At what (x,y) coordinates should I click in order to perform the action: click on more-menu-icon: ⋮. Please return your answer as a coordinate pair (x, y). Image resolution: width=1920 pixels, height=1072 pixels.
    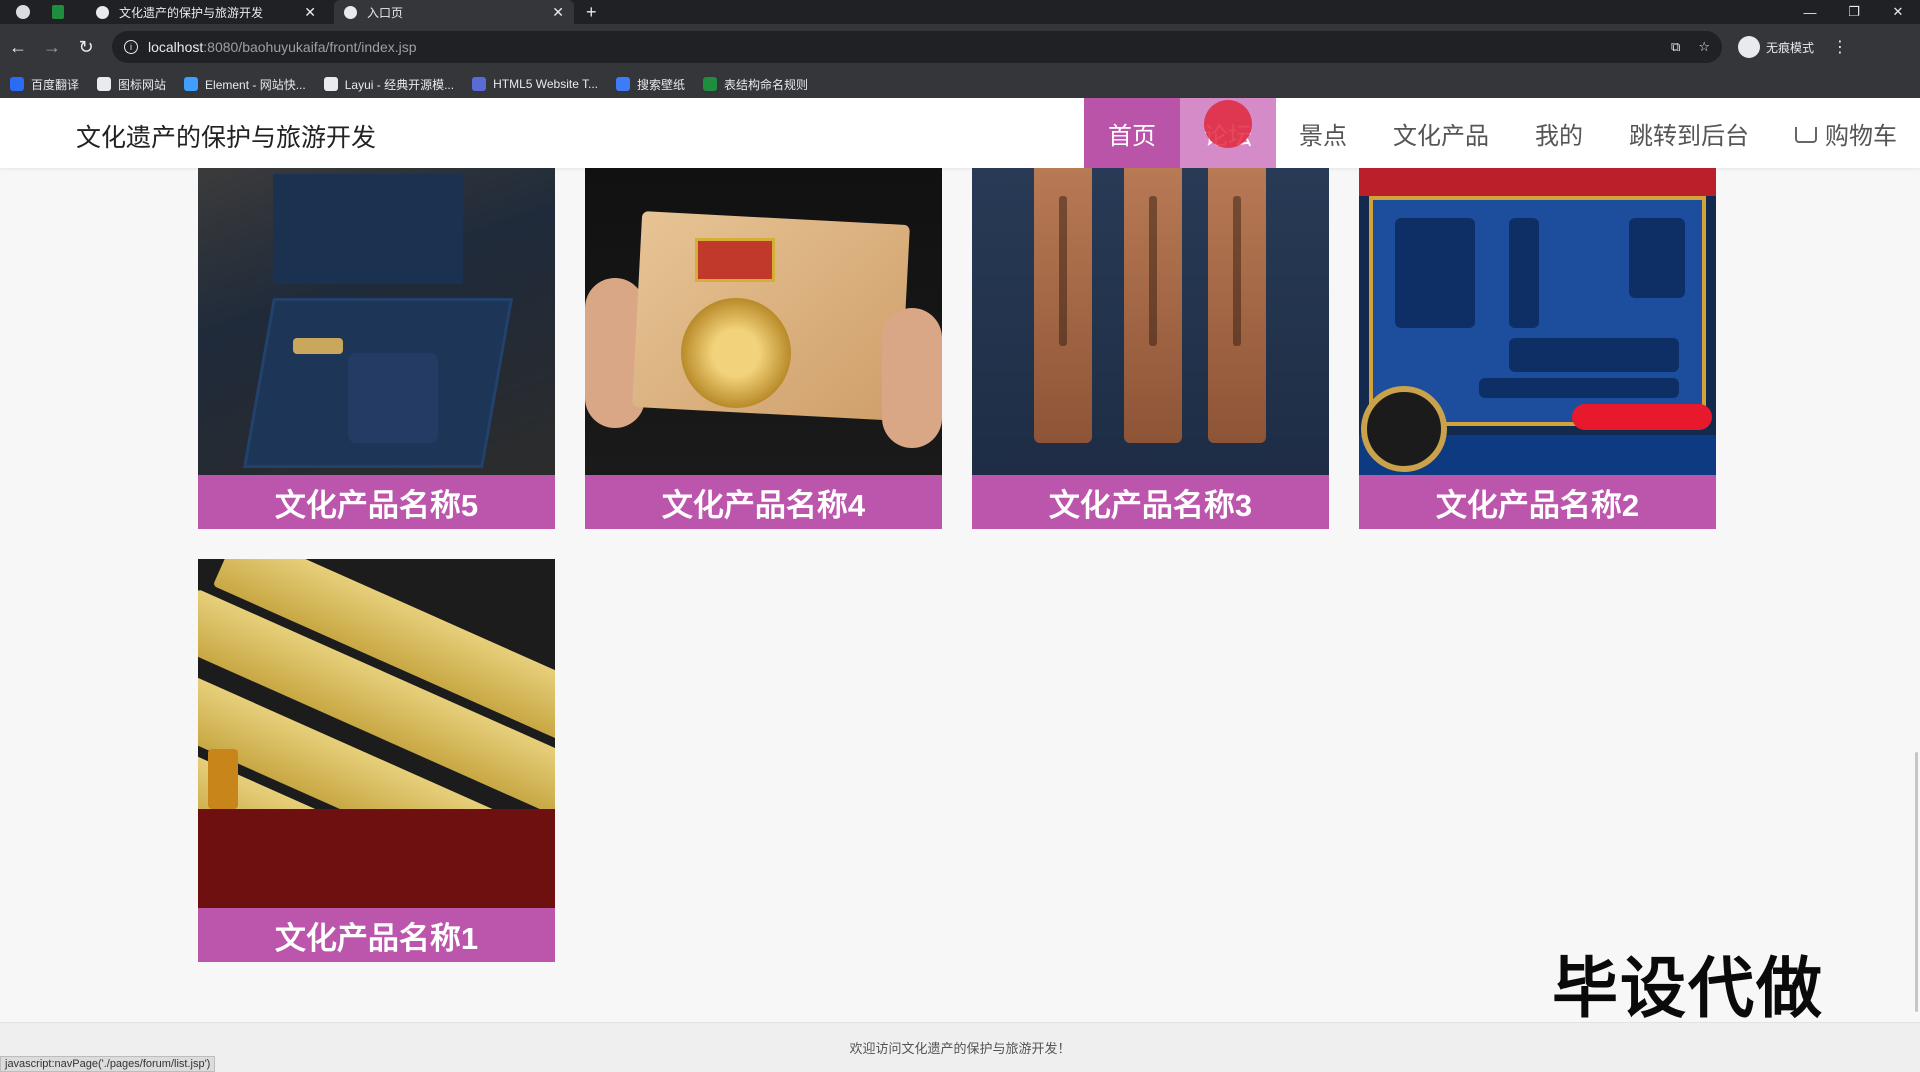
    Looking at the image, I should click on (1840, 47).